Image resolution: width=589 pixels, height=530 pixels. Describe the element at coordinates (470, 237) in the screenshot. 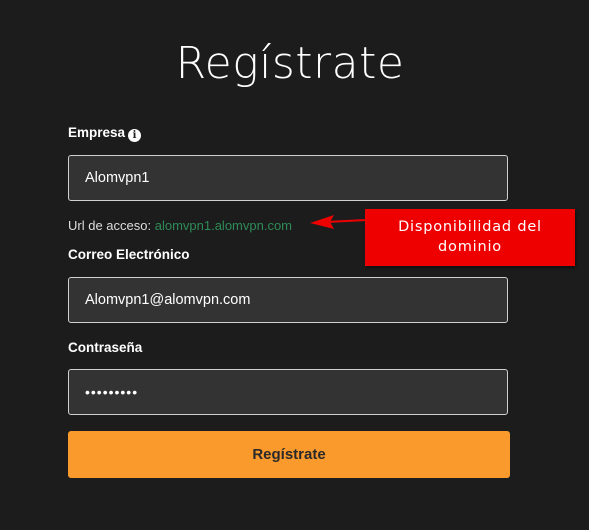

I see `domain-availability-callout: Disponibilidad del dominio` at that location.